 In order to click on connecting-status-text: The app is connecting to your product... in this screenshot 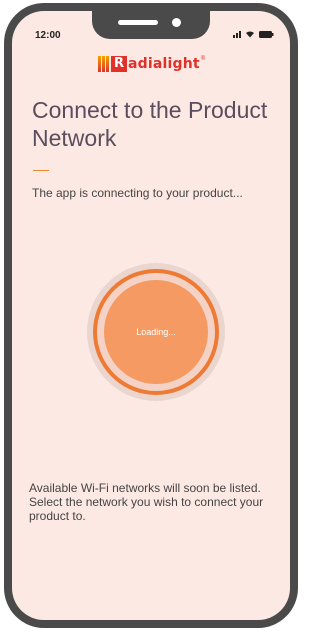, I will do `click(137, 193)`.